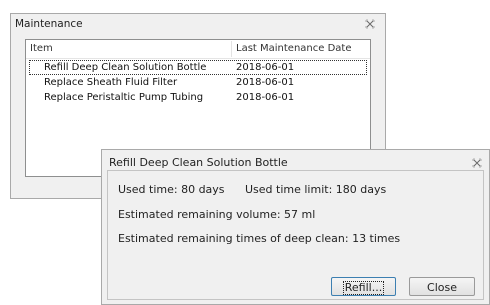 The width and height of the screenshot is (490, 305). I want to click on column-header-item: Item, so click(41, 48).